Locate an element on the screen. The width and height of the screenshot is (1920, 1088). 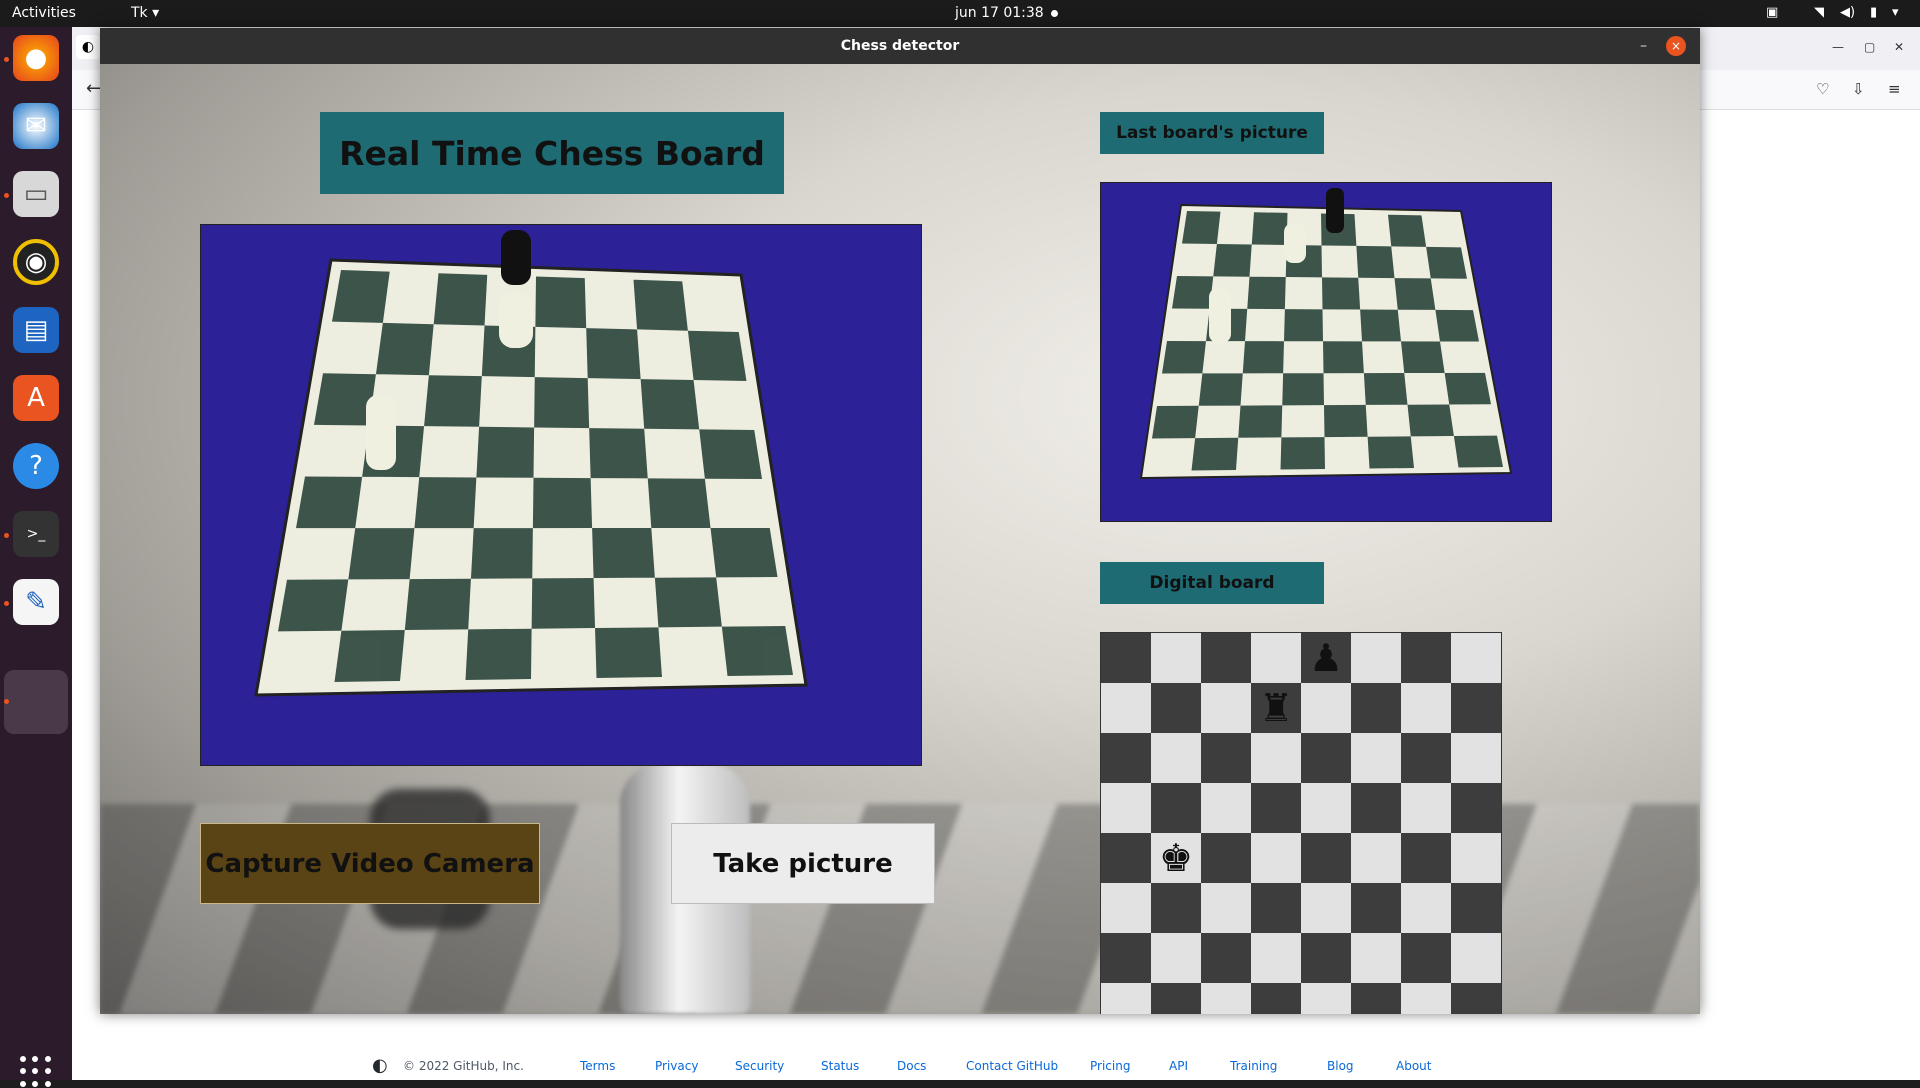
footer-link-docs: Docs is located at coordinates (911, 1066).